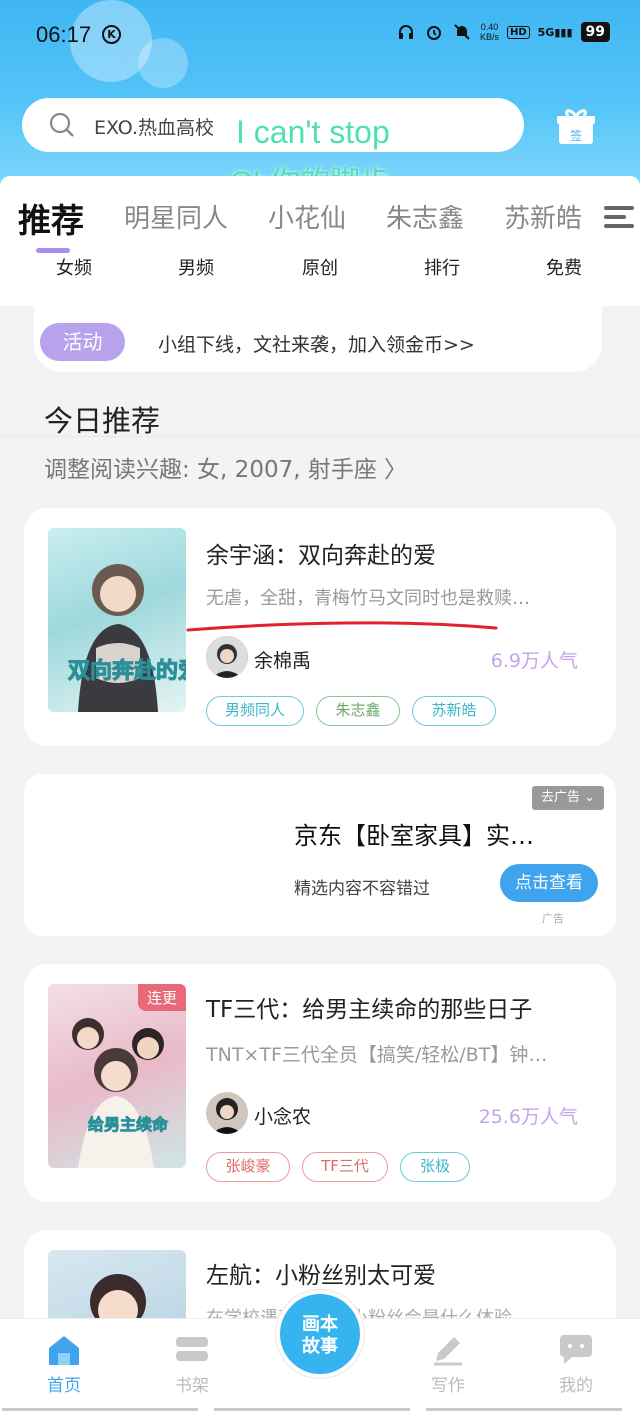 Image resolution: width=640 pixels, height=1415 pixels. What do you see at coordinates (448, 1350) in the screenshot?
I see `pen-icon` at bounding box center [448, 1350].